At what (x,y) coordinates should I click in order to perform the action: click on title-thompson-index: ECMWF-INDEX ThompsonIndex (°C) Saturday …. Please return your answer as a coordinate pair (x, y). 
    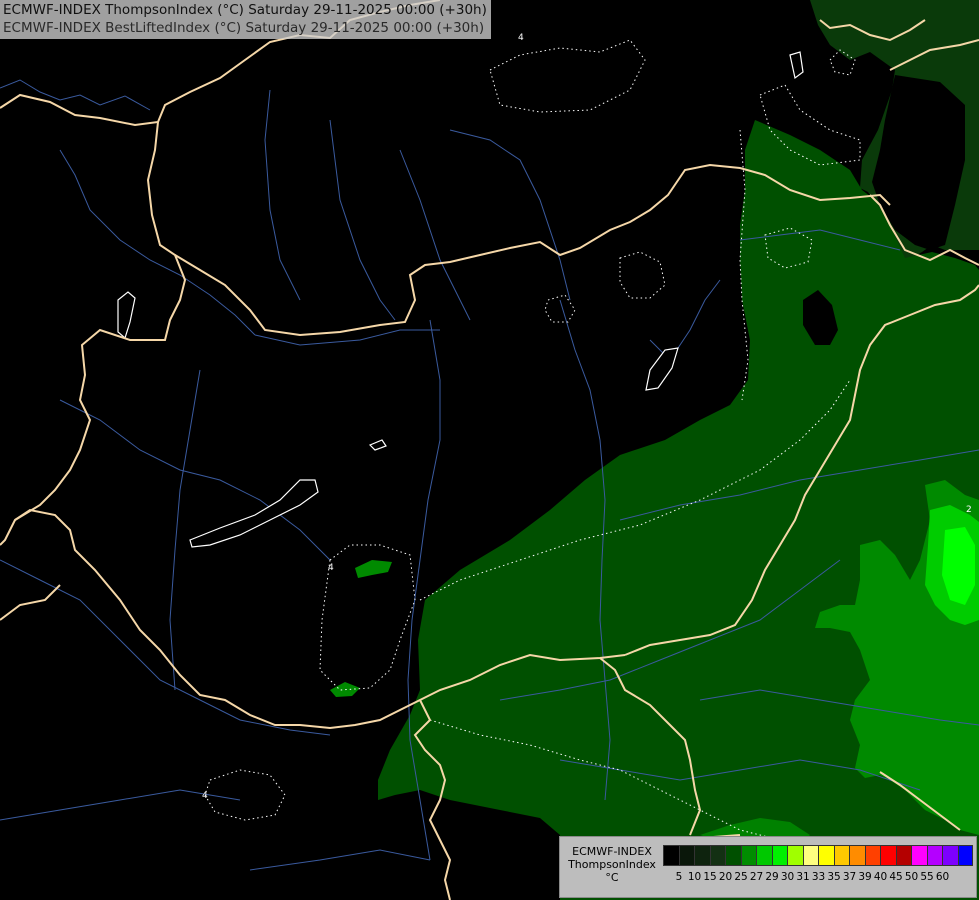
    Looking at the image, I should click on (245, 10).